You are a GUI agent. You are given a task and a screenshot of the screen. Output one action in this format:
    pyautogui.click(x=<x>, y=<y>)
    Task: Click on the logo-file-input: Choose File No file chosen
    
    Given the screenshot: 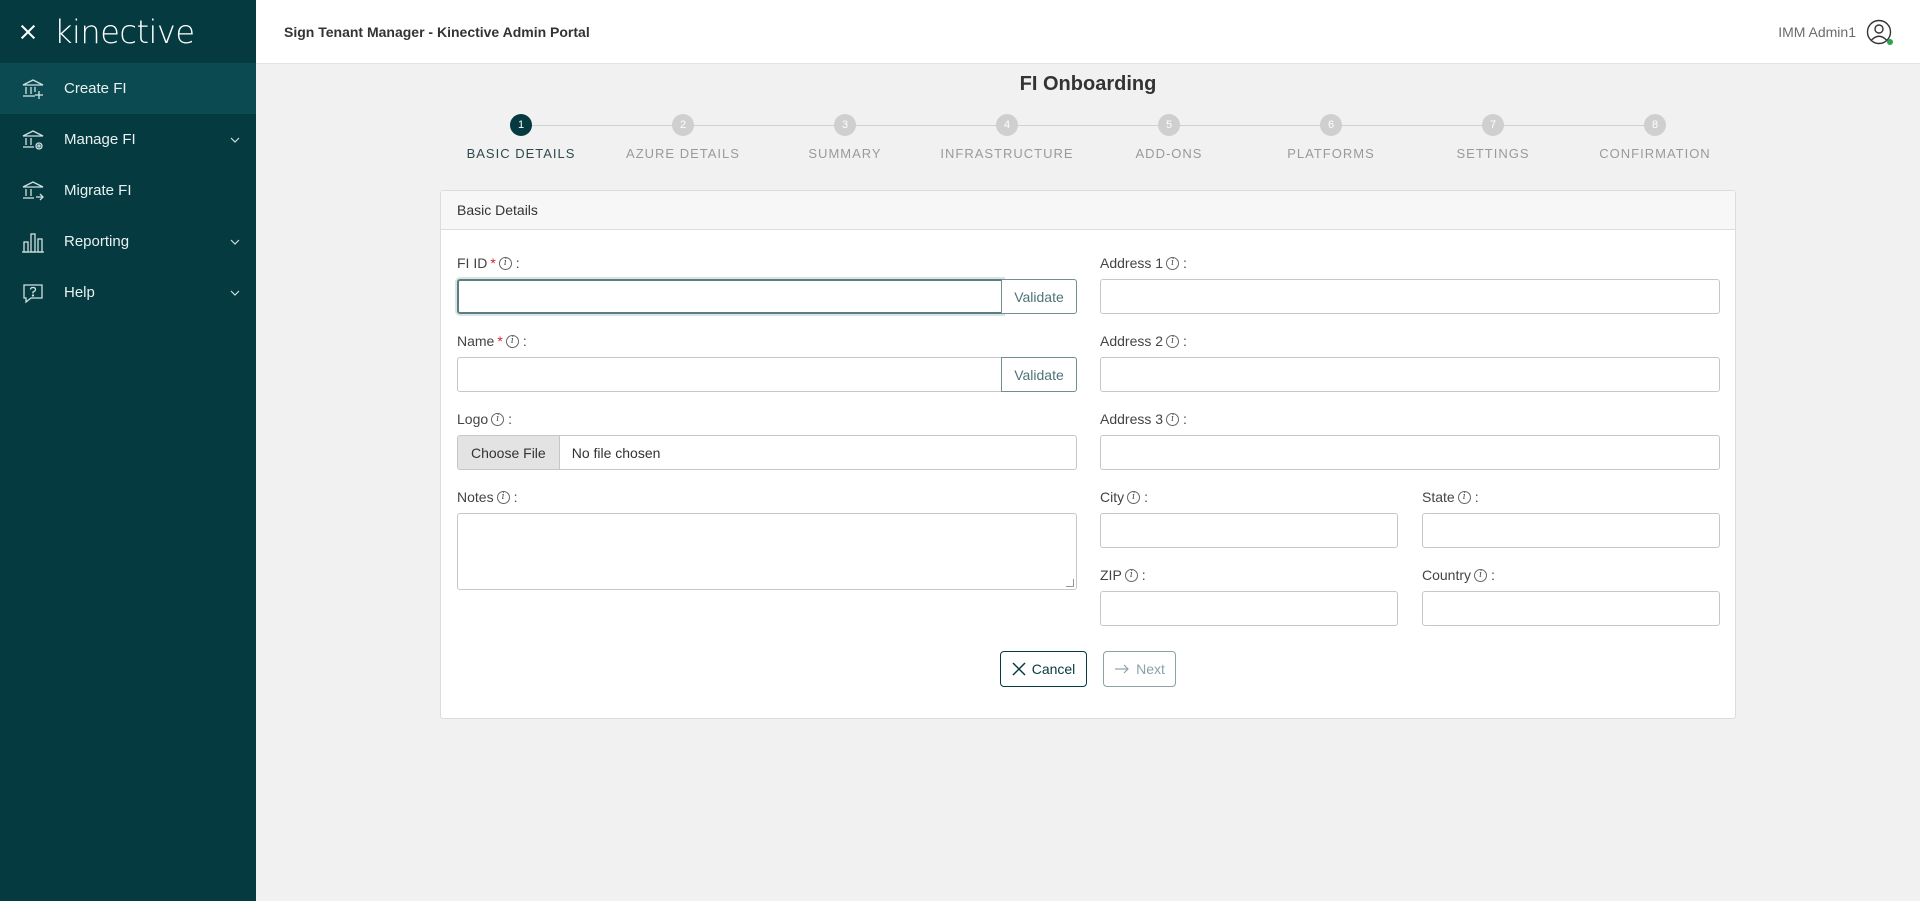 What is the action you would take?
    pyautogui.click(x=767, y=452)
    